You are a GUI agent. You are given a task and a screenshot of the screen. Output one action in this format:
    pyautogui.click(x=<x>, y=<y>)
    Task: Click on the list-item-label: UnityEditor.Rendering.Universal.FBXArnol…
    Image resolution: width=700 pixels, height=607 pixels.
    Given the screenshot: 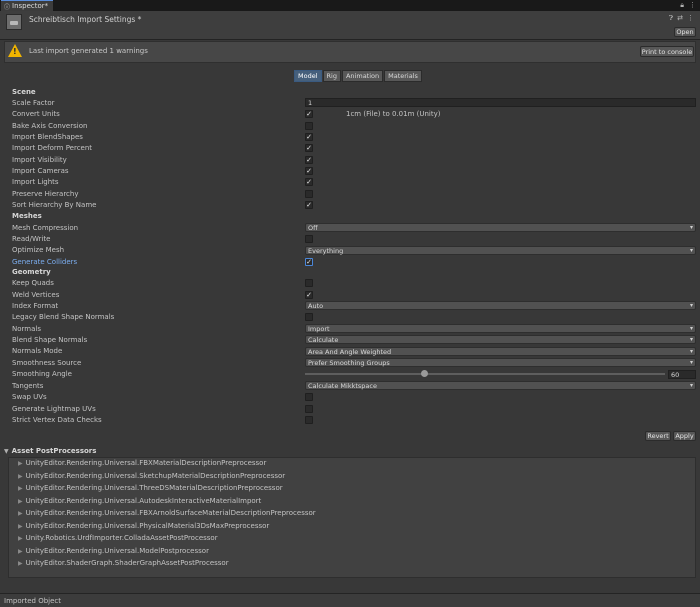 What is the action you would take?
    pyautogui.click(x=170, y=513)
    